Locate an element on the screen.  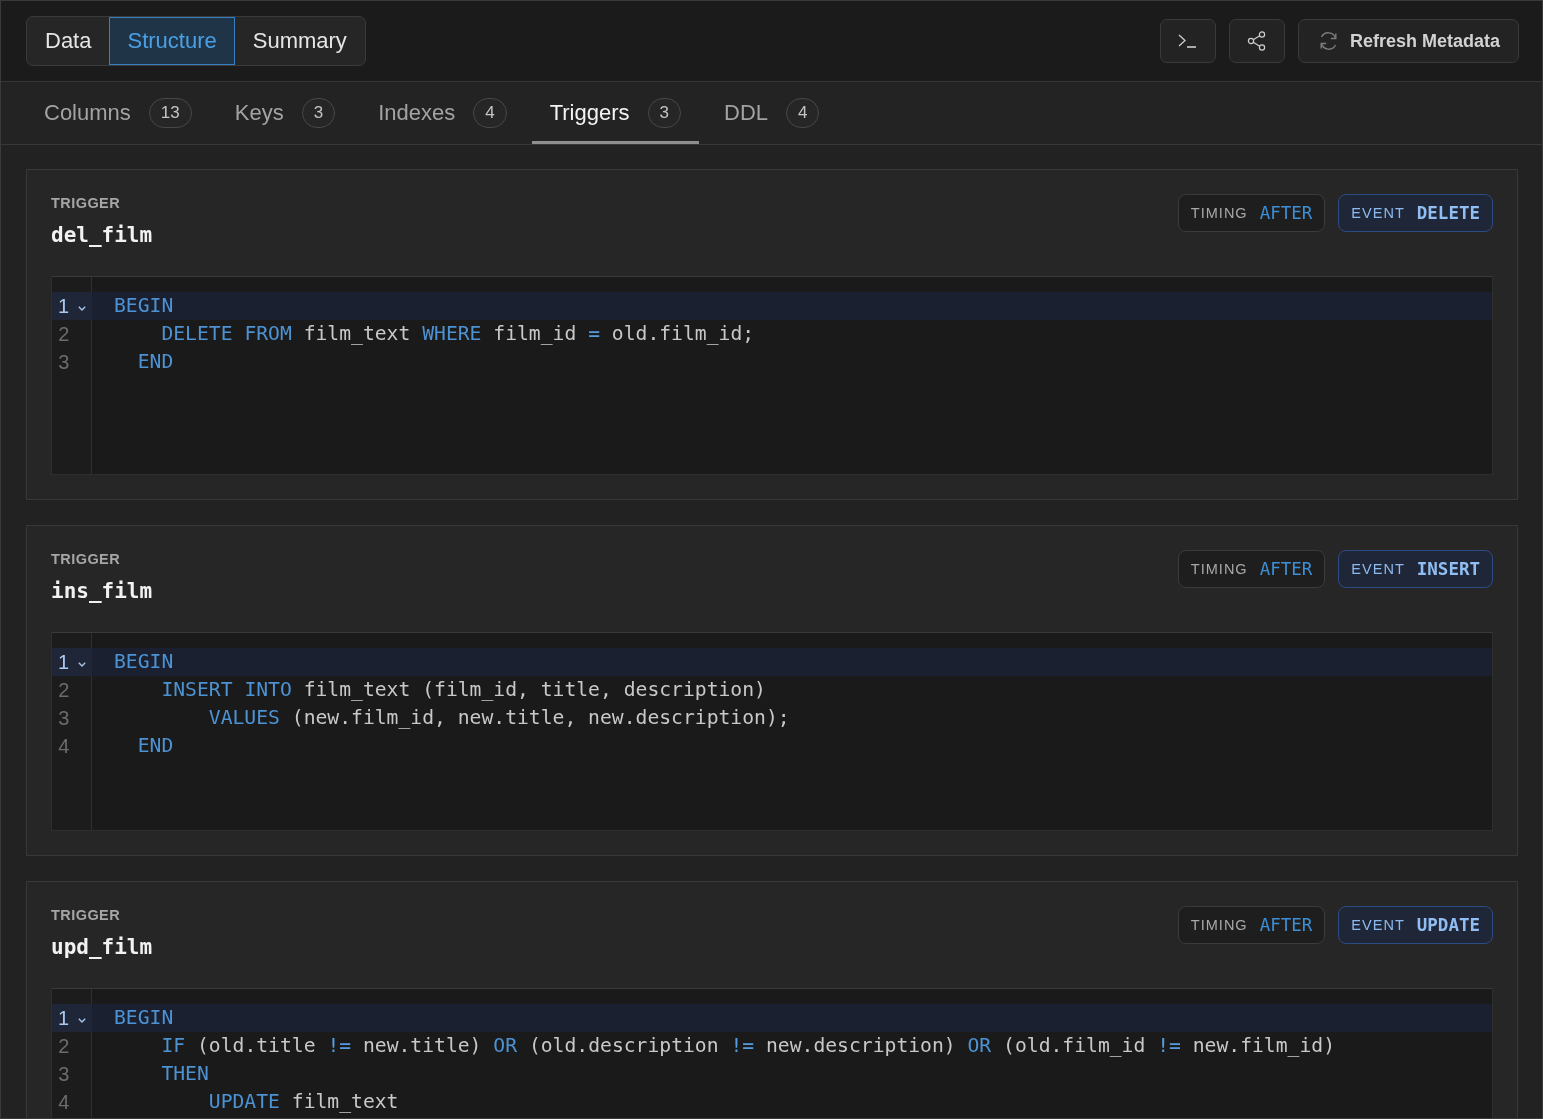
view-tab: Data is located at coordinates (68, 41).